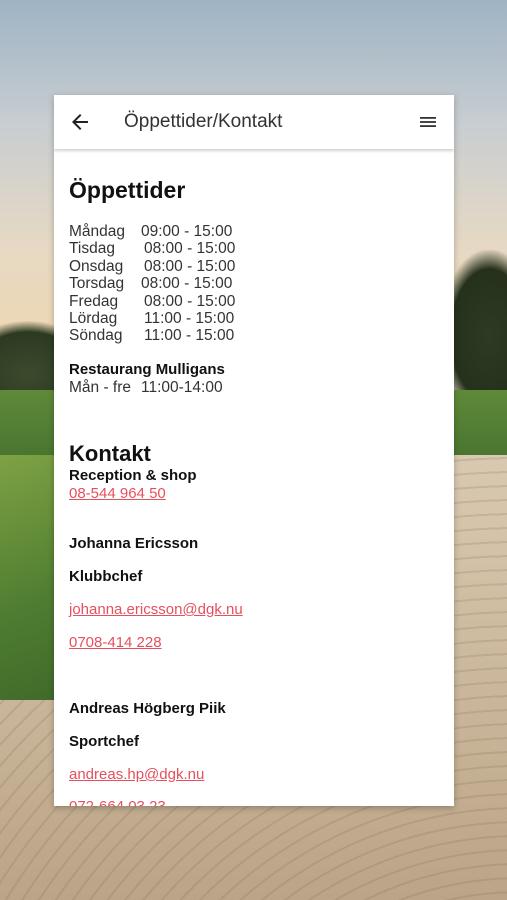 This screenshot has height=900, width=507. I want to click on hours-row: Tisdag 08:00 - 15:00, so click(152, 248).